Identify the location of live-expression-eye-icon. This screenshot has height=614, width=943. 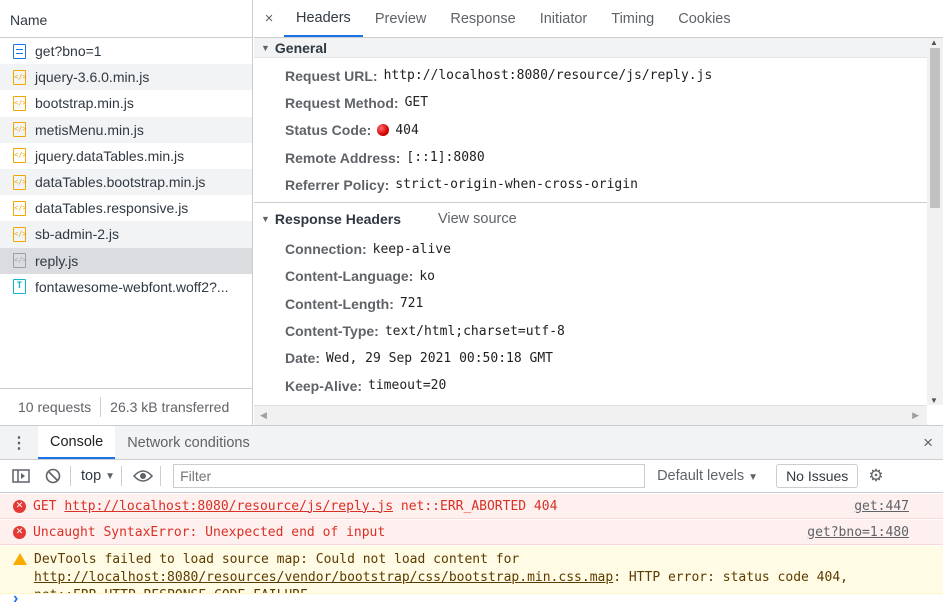
(143, 476).